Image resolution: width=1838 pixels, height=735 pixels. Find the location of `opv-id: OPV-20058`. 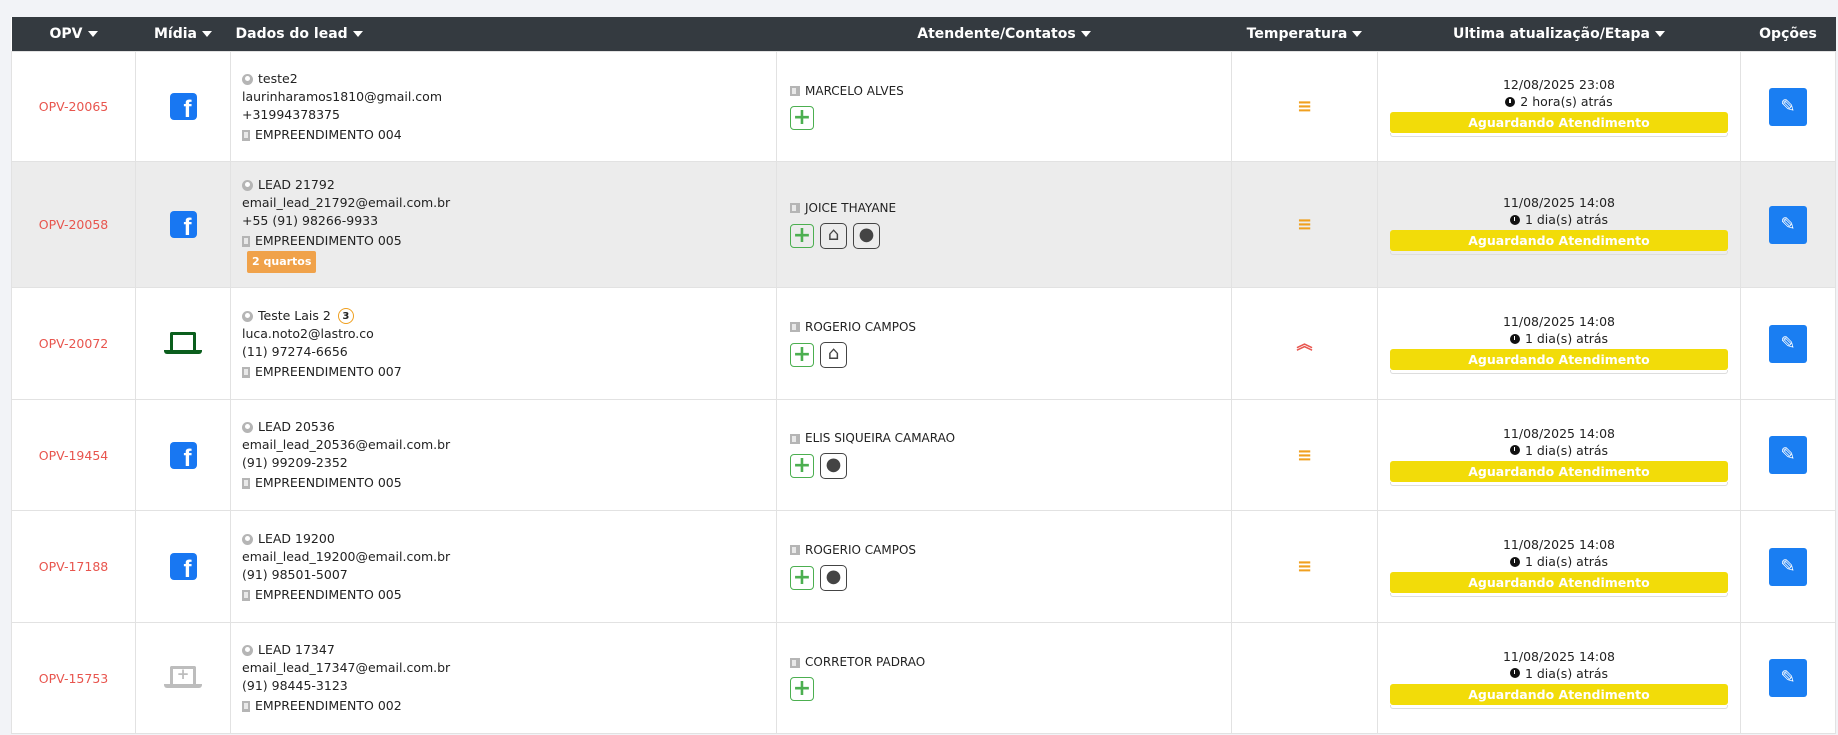

opv-id: OPV-20058 is located at coordinates (73, 224).